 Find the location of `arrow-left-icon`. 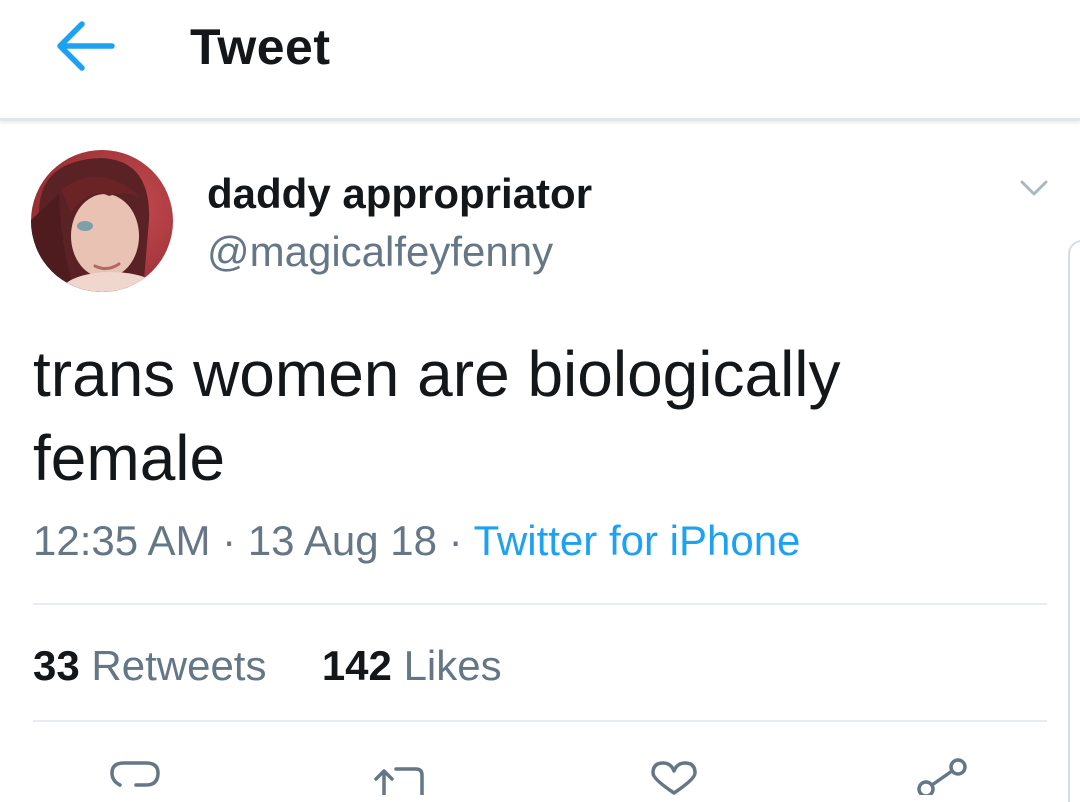

arrow-left-icon is located at coordinates (86, 46).